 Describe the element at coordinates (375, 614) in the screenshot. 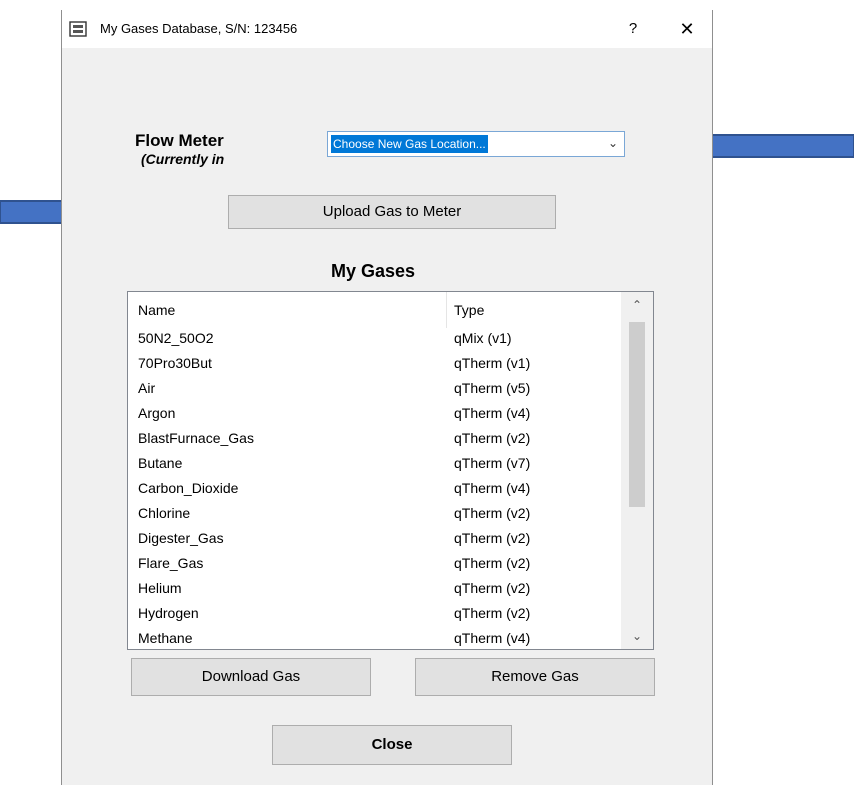

I see `list-item: Hydrogen qTherm (v2)` at that location.